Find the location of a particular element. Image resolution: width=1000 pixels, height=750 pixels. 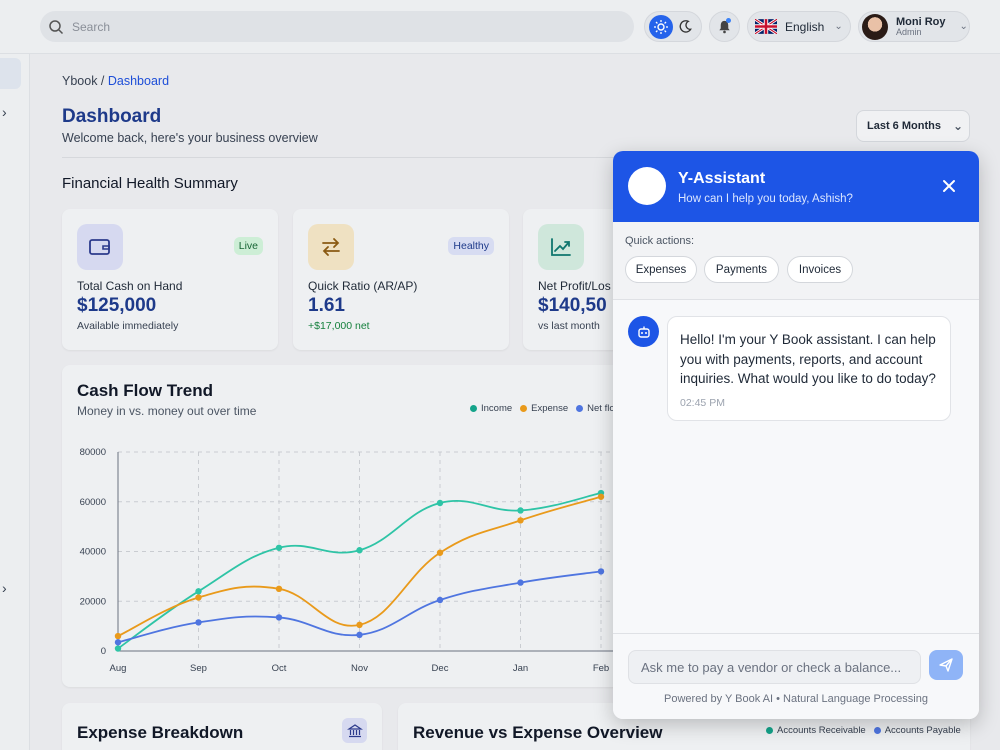

send-button is located at coordinates (946, 665).